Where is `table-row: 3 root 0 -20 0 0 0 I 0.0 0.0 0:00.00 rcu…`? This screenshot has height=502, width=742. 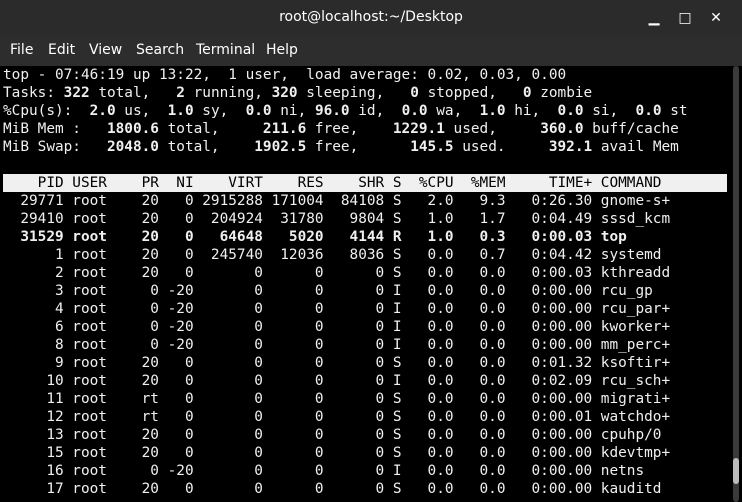 table-row: 3 root 0 -20 0 0 0 I 0.0 0.0 0:00.00 rcu… is located at coordinates (337, 291).